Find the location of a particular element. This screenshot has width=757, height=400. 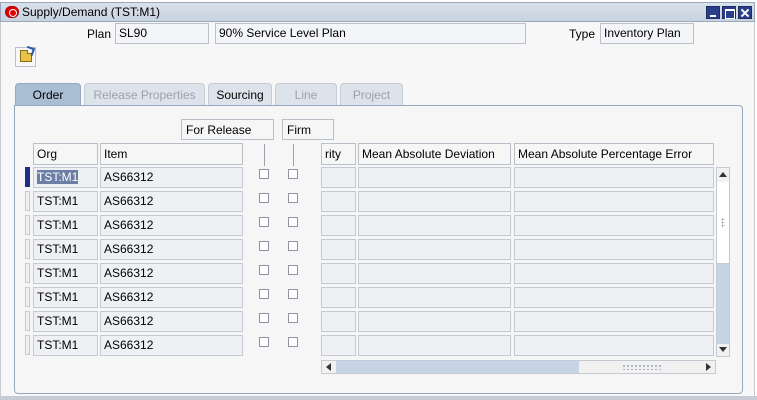

vertical-scroll-track is located at coordinates (723, 304).